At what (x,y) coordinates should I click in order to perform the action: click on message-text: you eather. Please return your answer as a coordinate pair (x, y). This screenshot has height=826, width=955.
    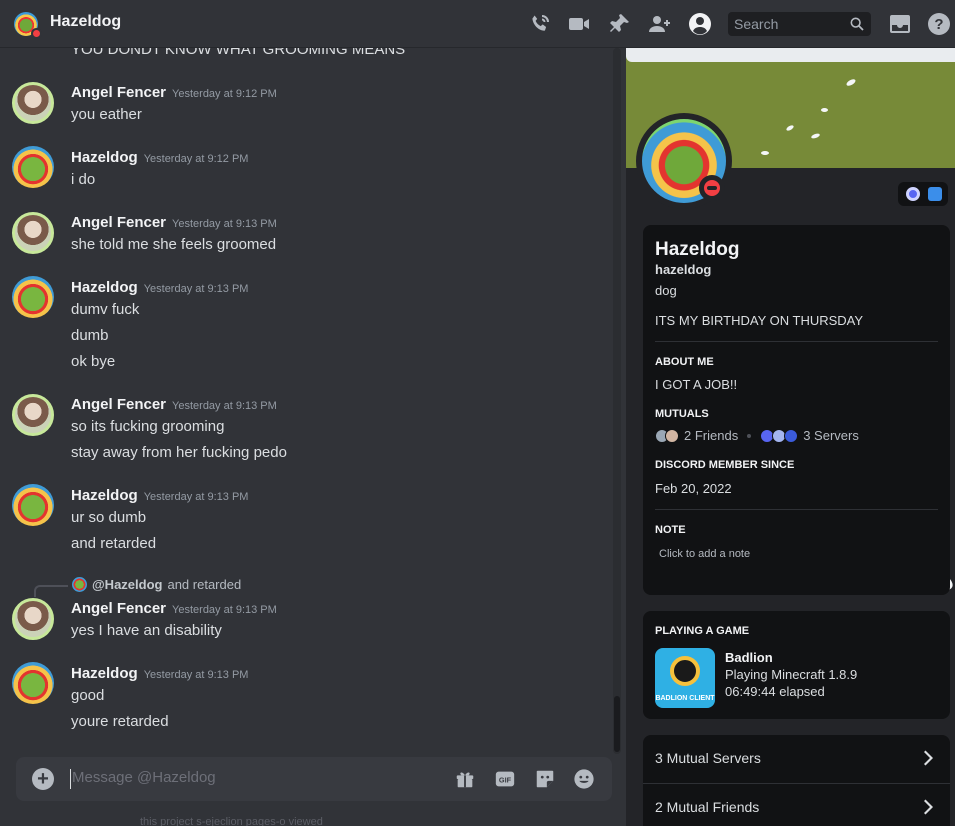
    Looking at the image, I should click on (106, 114).